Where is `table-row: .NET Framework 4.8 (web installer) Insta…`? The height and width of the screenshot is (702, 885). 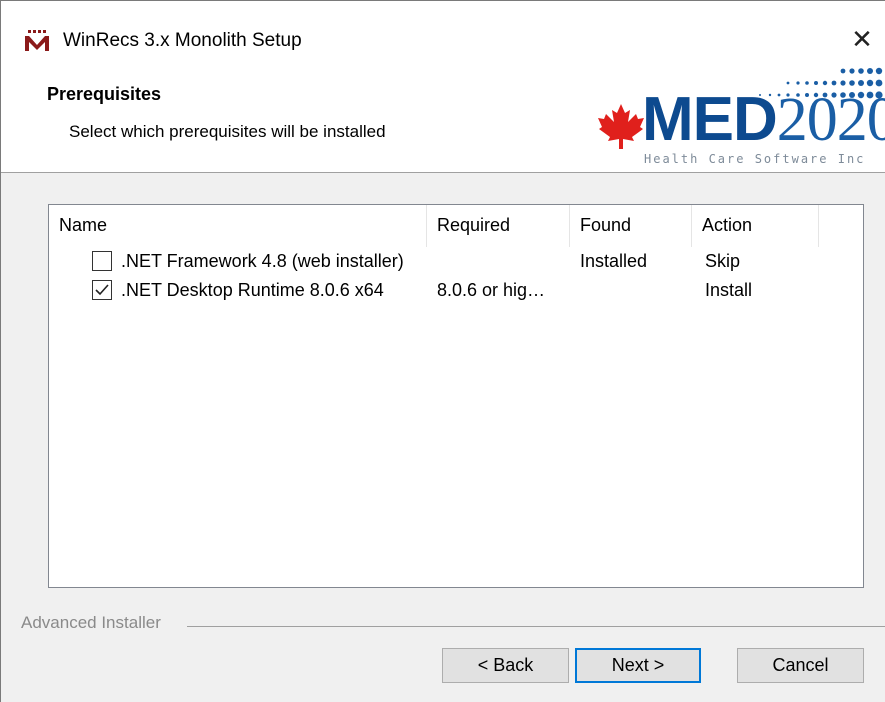 table-row: .NET Framework 4.8 (web installer) Insta… is located at coordinates (456, 262).